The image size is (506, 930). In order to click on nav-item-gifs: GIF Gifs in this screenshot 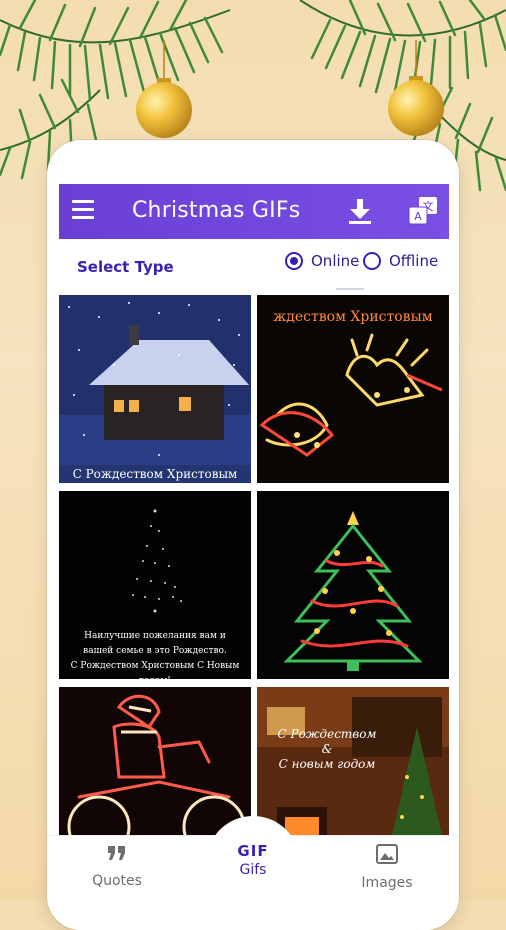, I will do `click(253, 861)`.